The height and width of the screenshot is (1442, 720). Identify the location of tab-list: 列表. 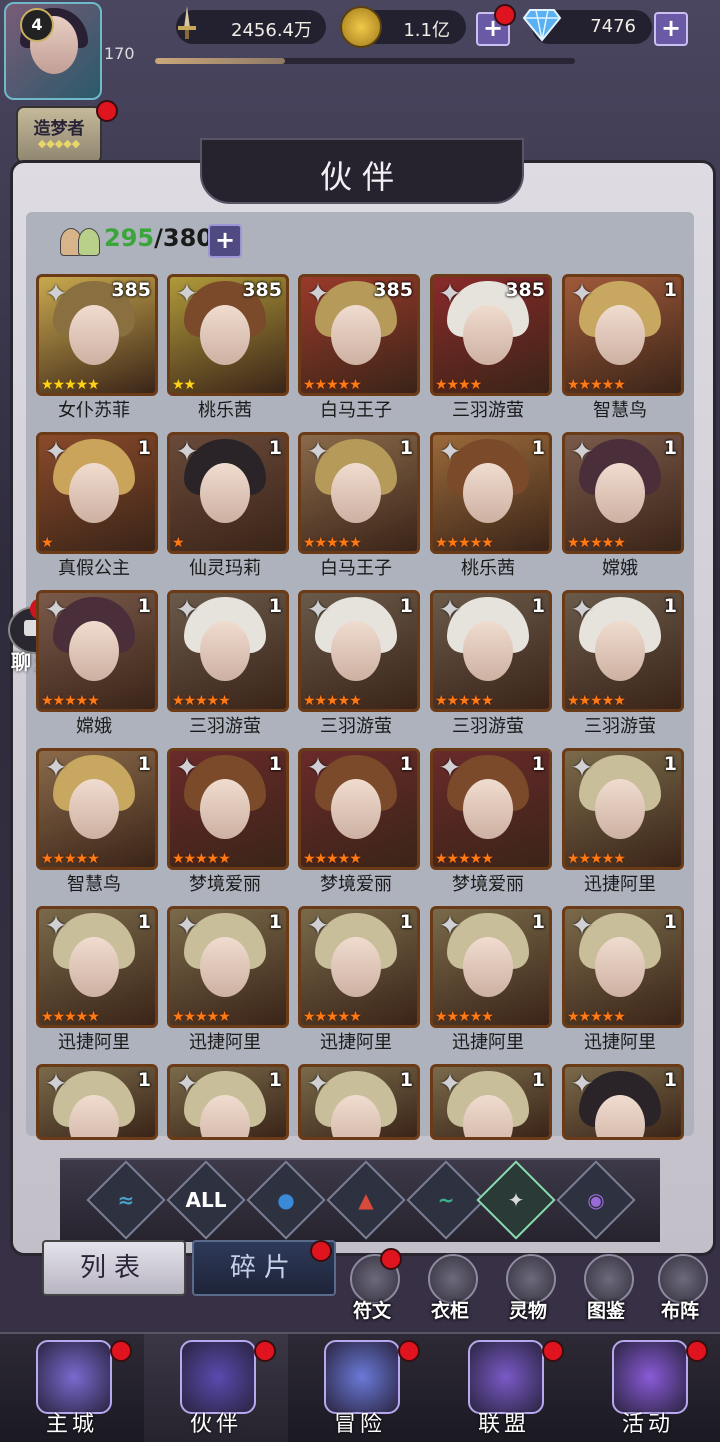
(114, 1268).